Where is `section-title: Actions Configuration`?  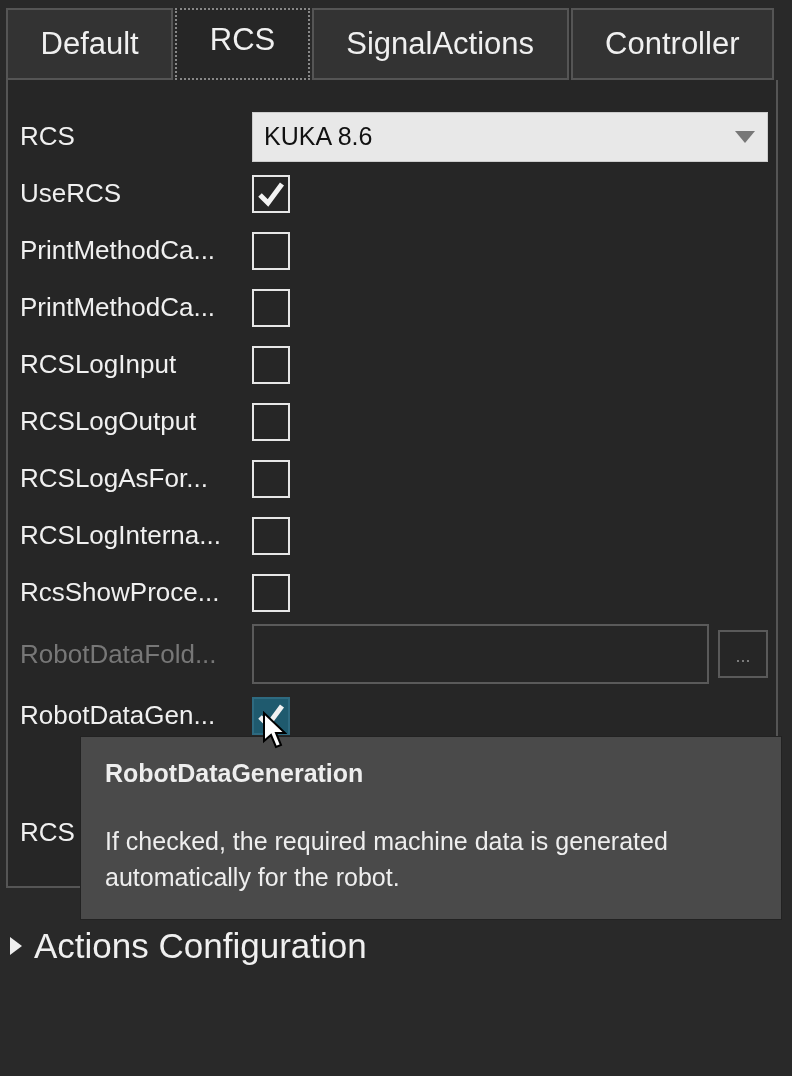
section-title: Actions Configuration is located at coordinates (200, 945).